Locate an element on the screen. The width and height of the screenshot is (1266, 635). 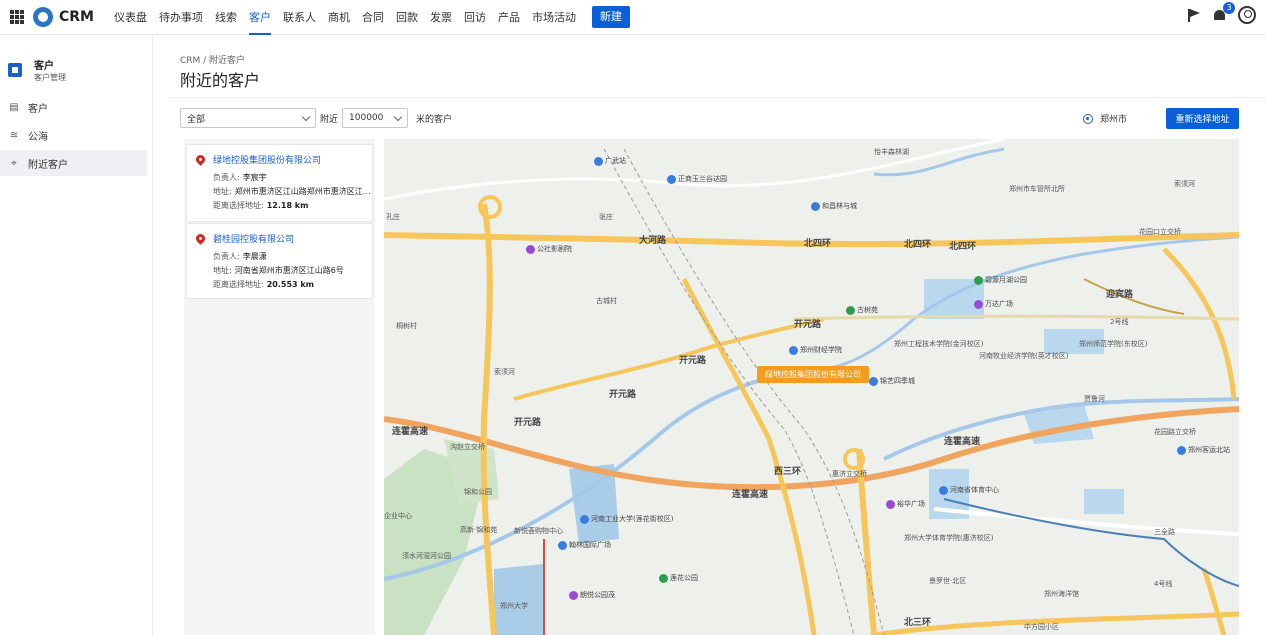
map-label: 索须河 is located at coordinates (504, 372).